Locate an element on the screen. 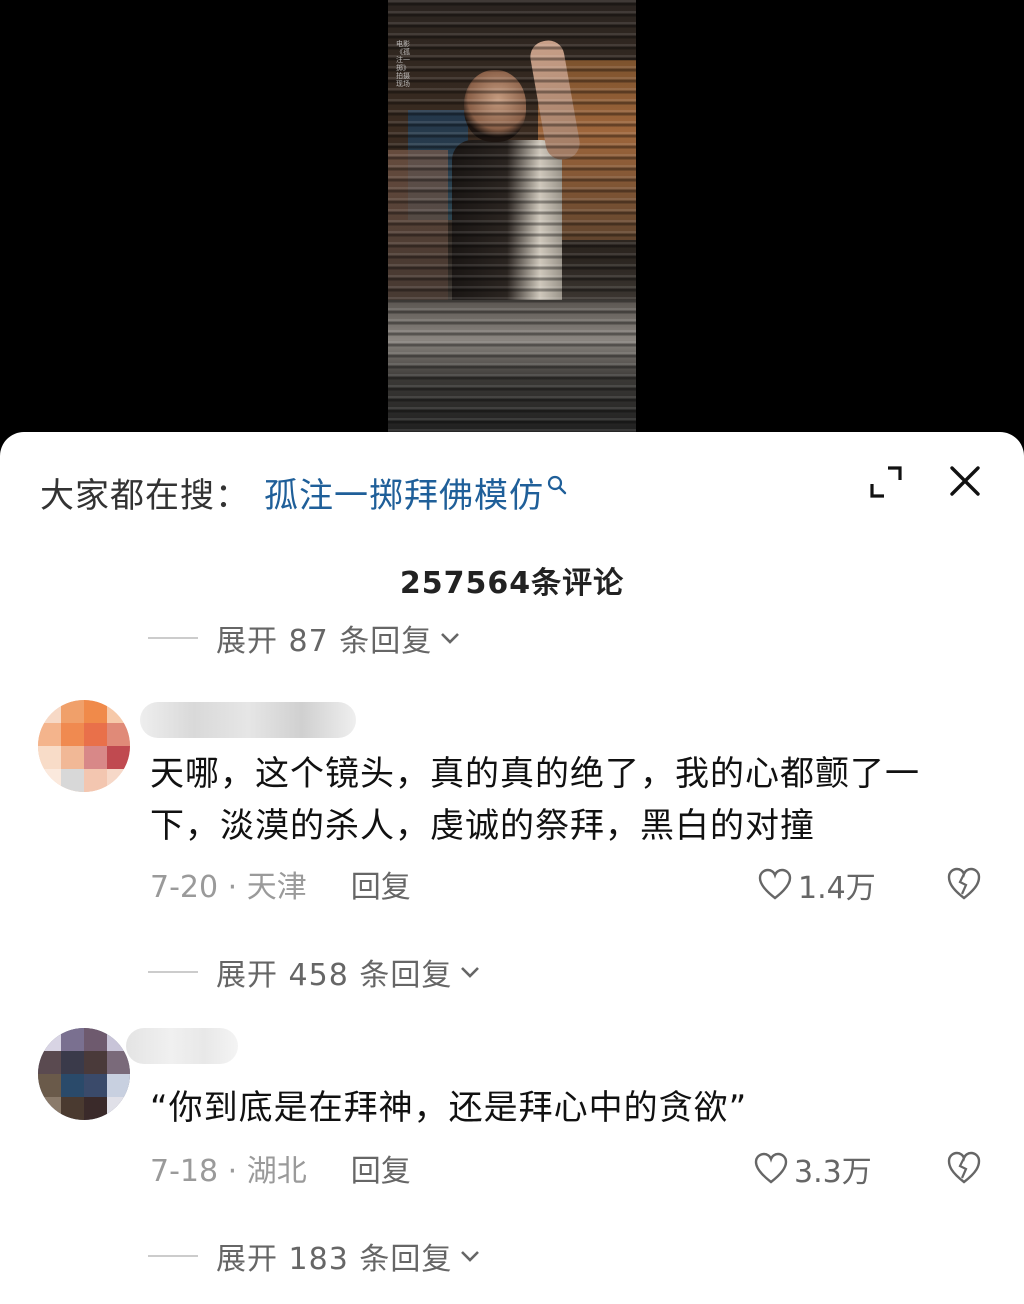 This screenshot has height=1304, width=1024. search-term-link: 孤注一掷拜佛模仿 is located at coordinates (404, 492).